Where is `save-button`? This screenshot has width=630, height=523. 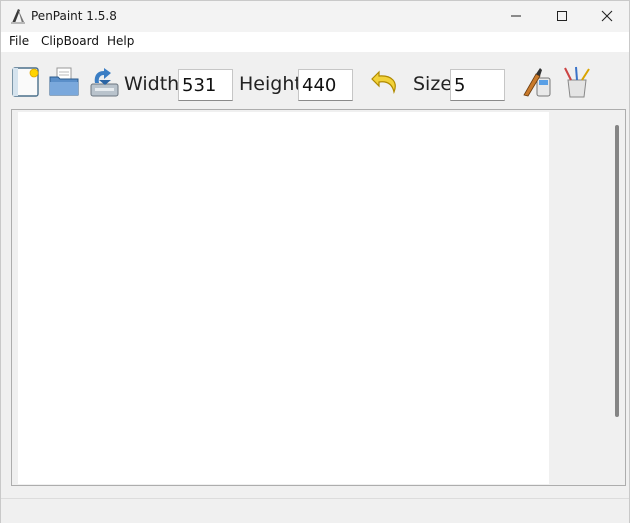
save-button is located at coordinates (104, 82).